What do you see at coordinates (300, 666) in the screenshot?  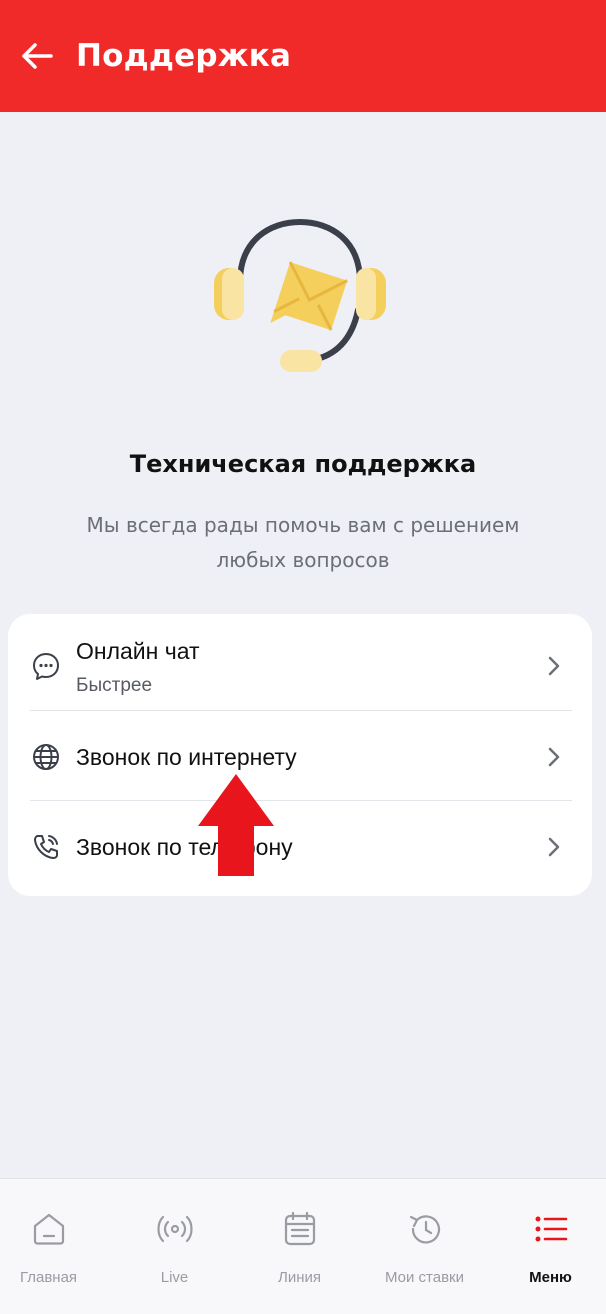 I see `online-chat-option: Онлайн чат Быстрее` at bounding box center [300, 666].